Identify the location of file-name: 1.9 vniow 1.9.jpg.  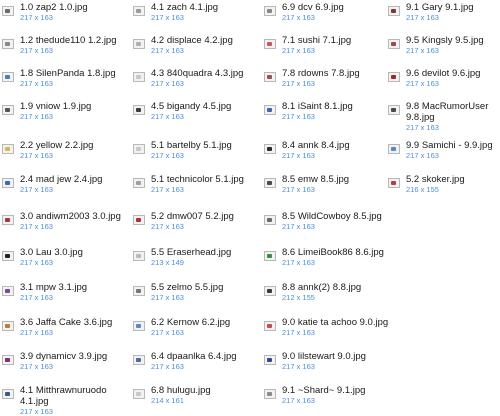
(56, 106).